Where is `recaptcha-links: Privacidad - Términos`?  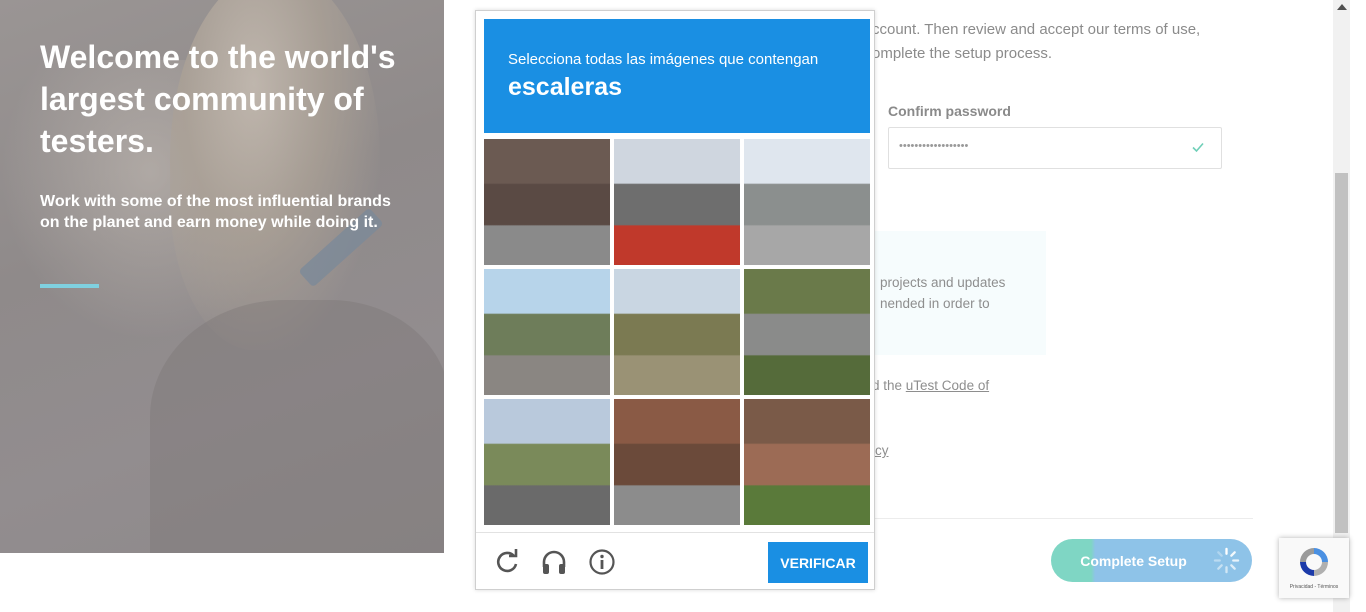 recaptcha-links: Privacidad - Términos is located at coordinates (1314, 587).